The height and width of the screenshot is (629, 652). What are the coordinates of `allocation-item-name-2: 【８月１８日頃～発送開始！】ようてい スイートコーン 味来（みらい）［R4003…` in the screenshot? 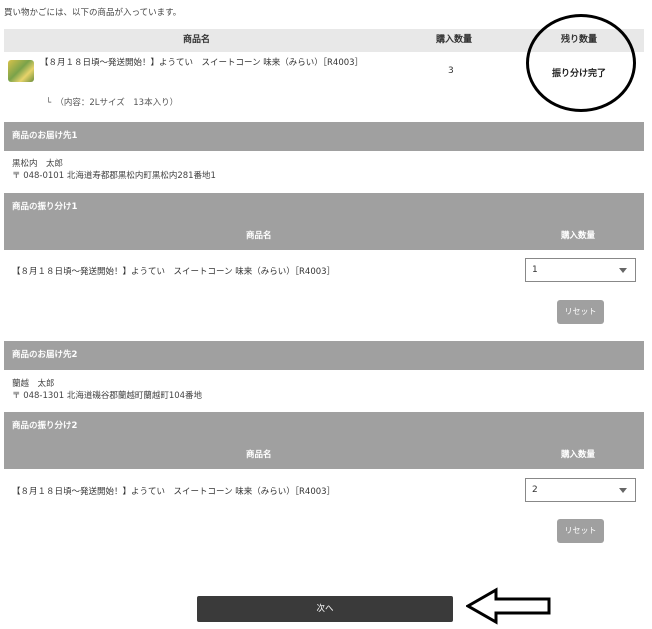 It's located at (174, 492).